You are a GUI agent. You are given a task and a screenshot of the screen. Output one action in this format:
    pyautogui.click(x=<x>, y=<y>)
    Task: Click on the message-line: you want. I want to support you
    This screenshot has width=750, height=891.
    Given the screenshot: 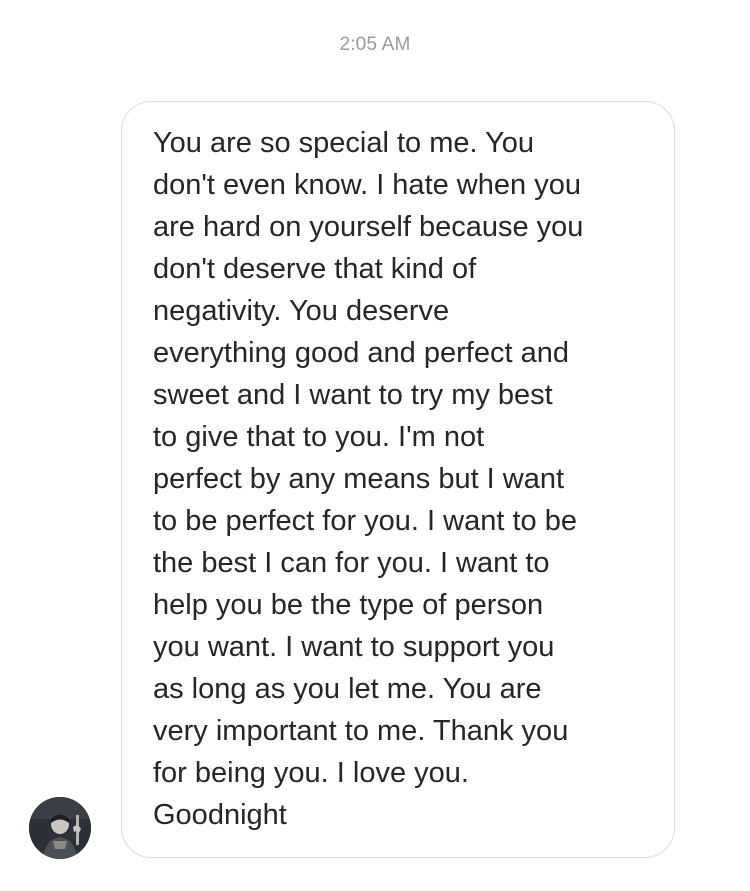 What is the action you would take?
    pyautogui.click(x=354, y=647)
    